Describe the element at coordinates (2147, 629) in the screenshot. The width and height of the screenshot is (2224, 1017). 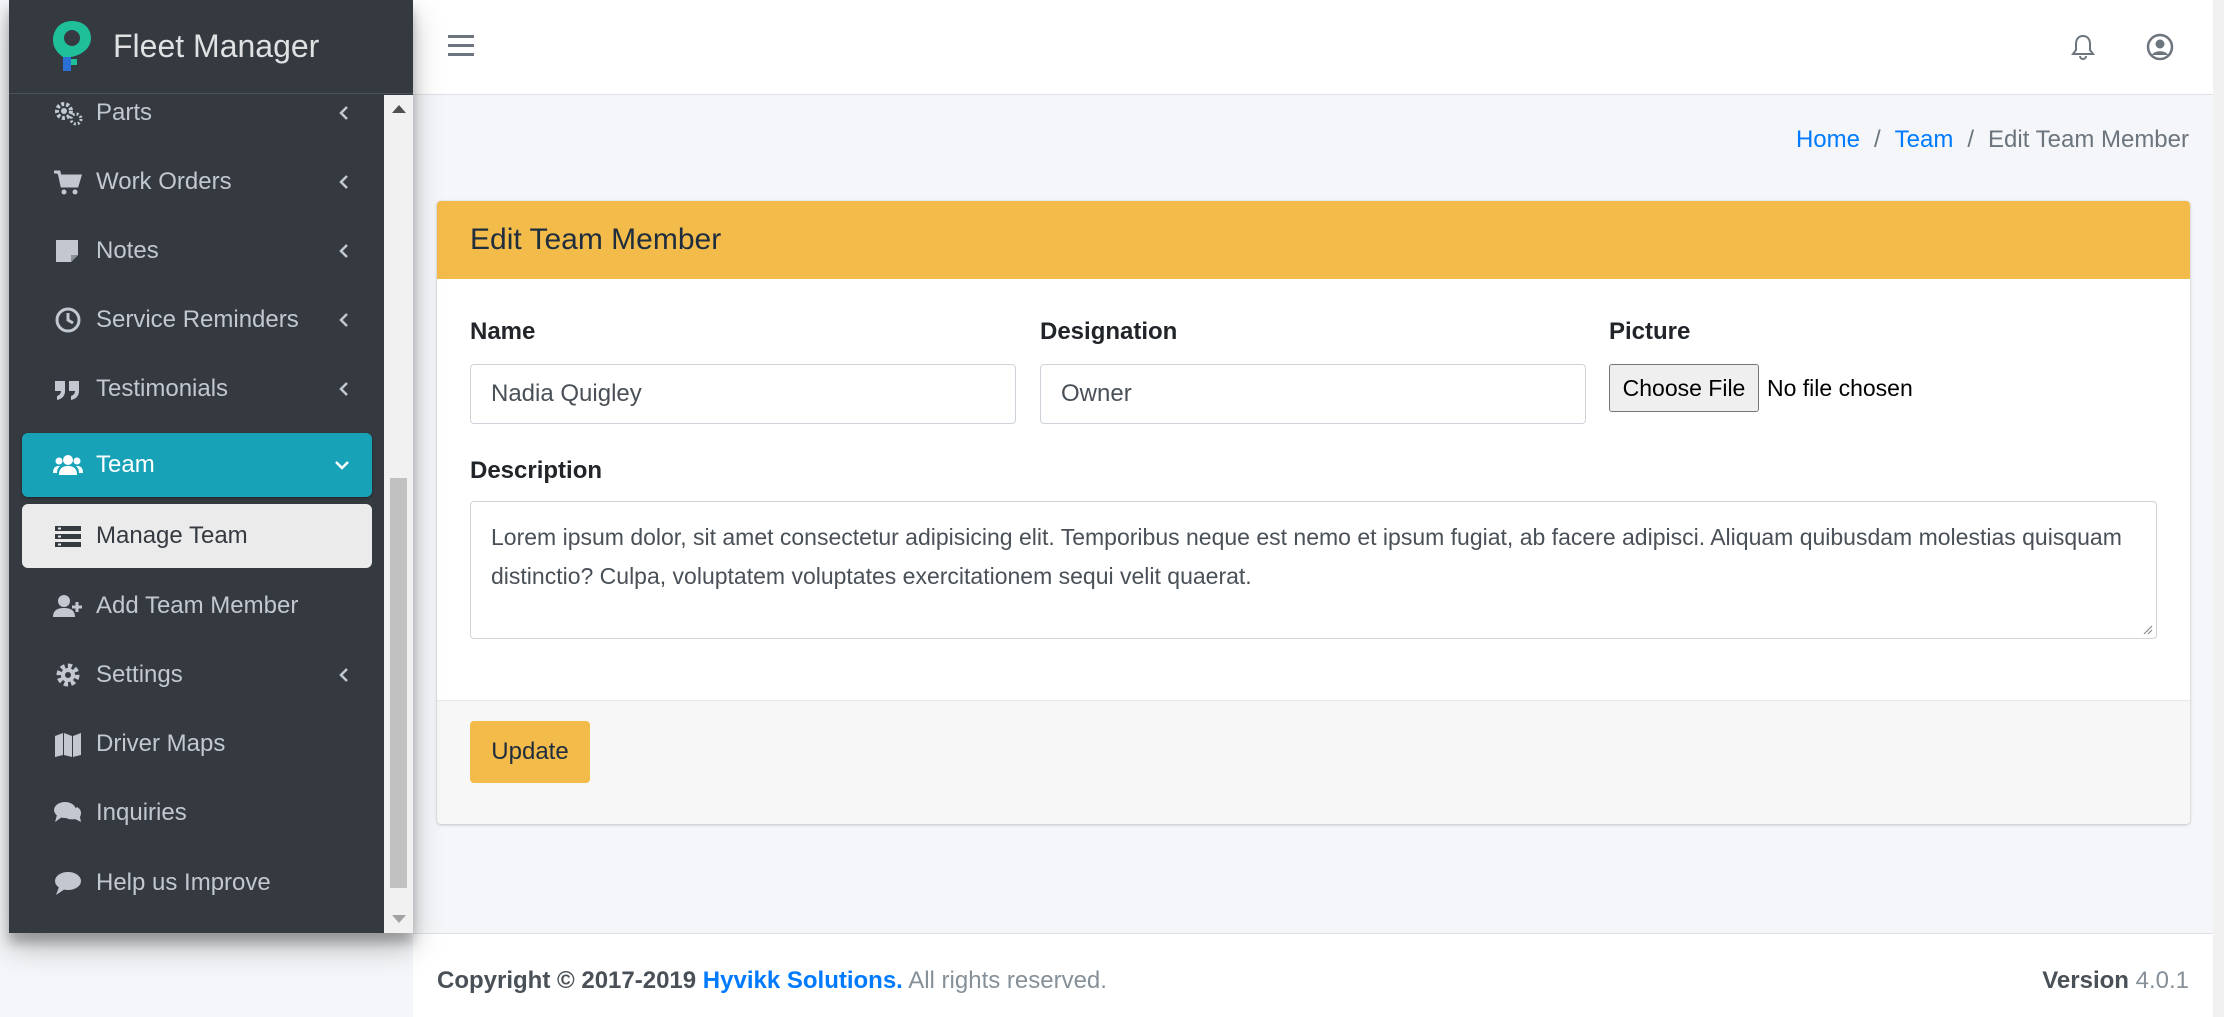
I see `resize-handle-icon` at that location.